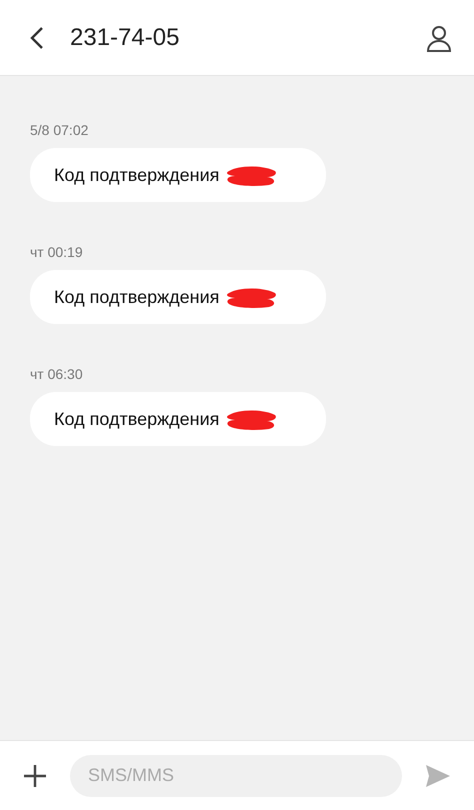 The width and height of the screenshot is (474, 810). I want to click on contact-number: 231-74-05, so click(125, 38).